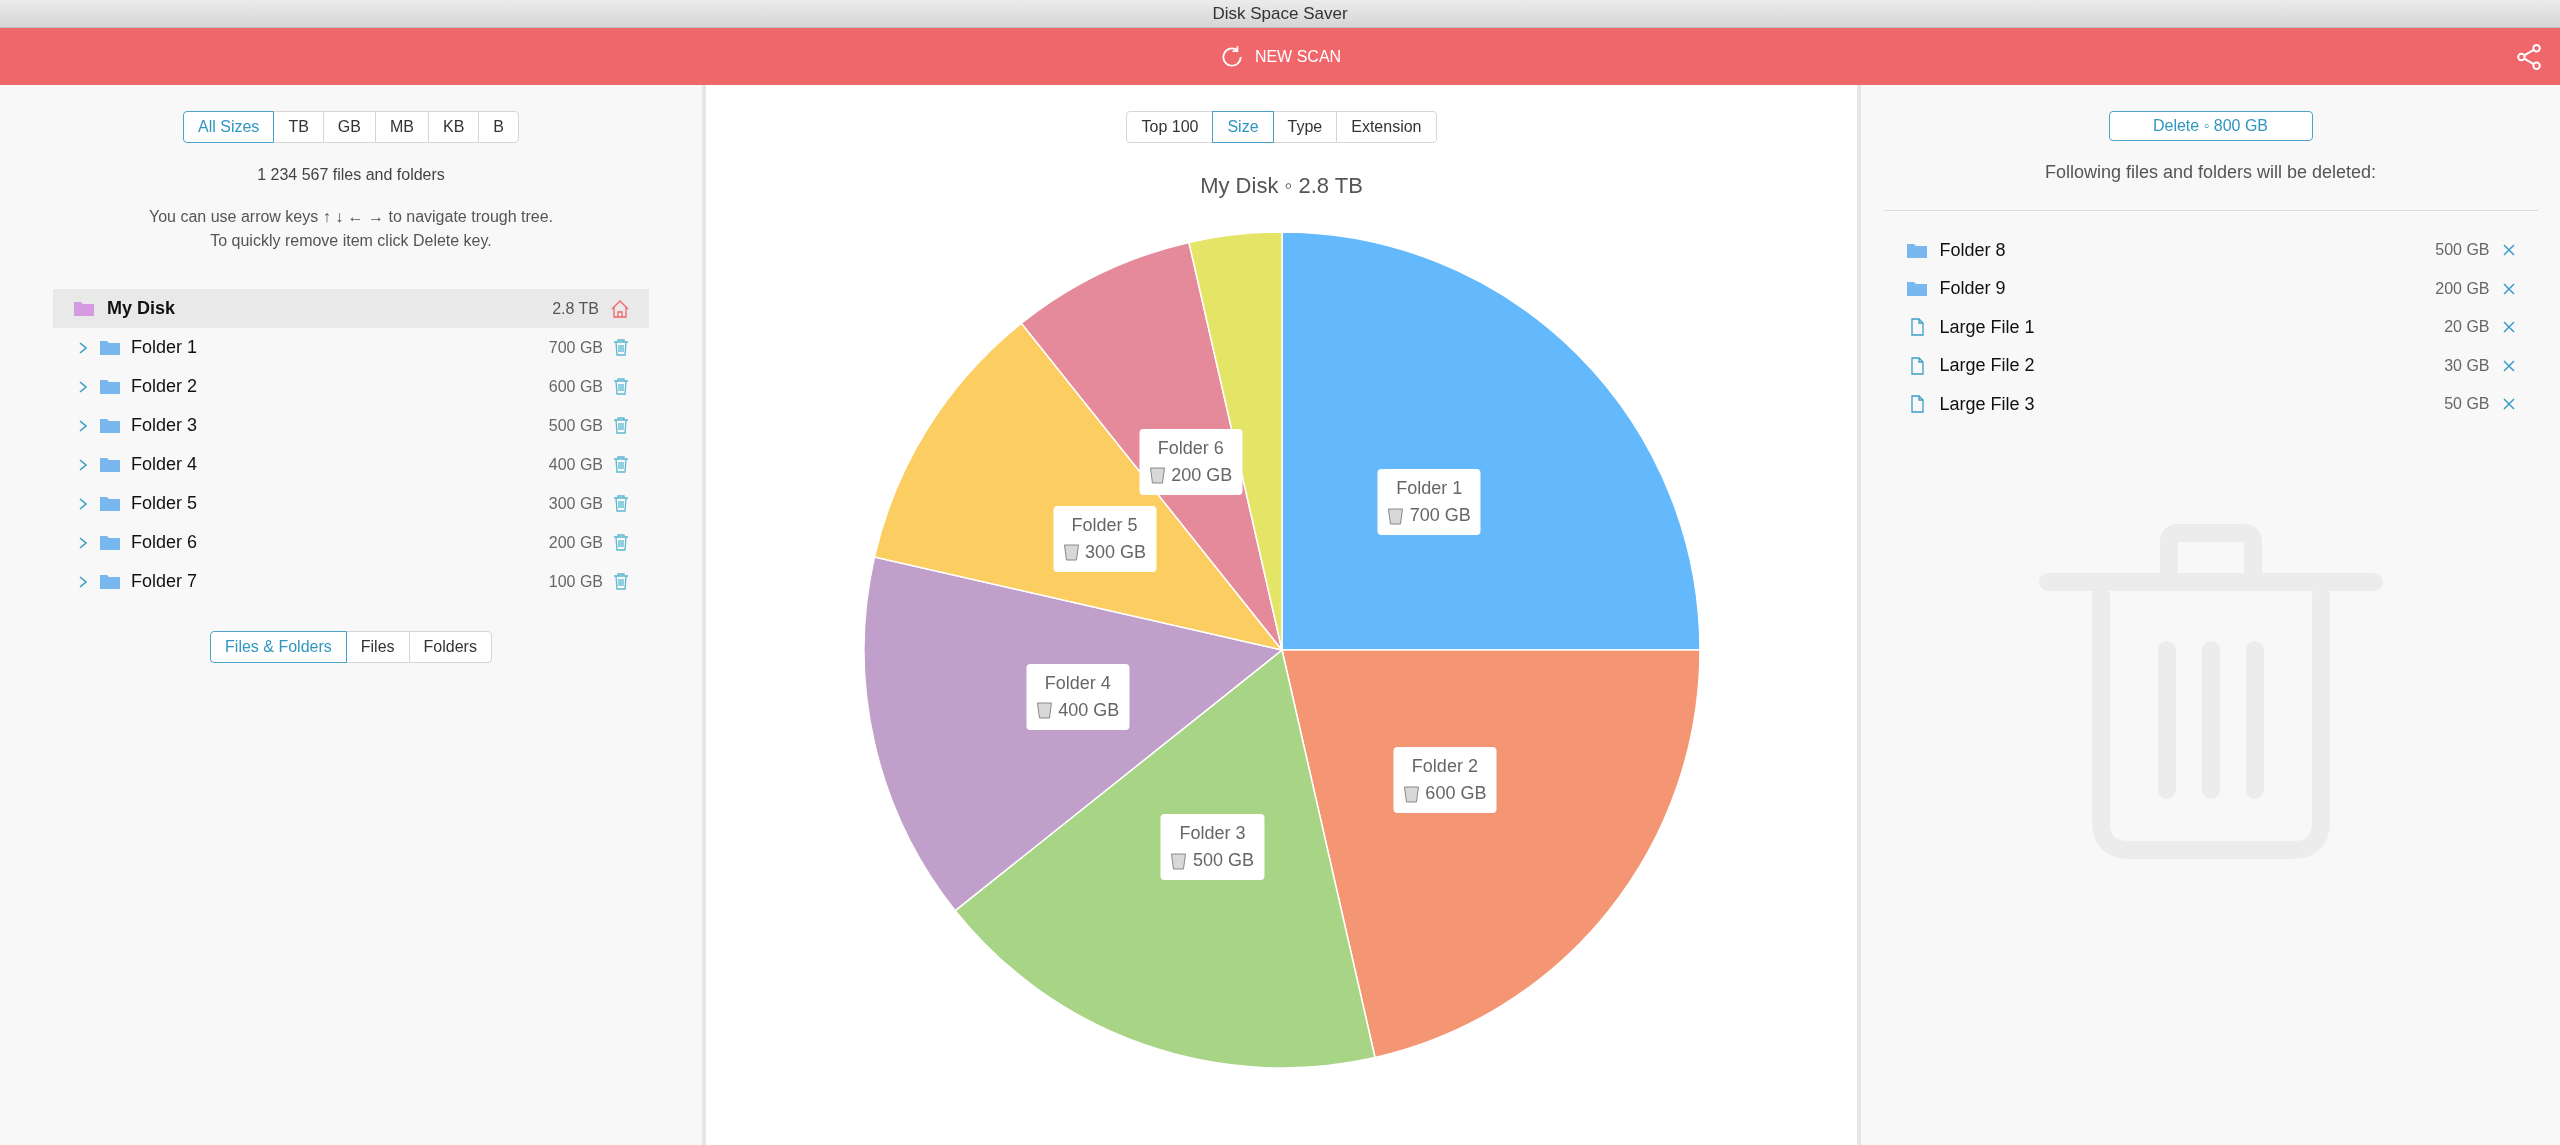 Image resolution: width=2560 pixels, height=1145 pixels. I want to click on item-size: 30 GB, so click(2467, 365).